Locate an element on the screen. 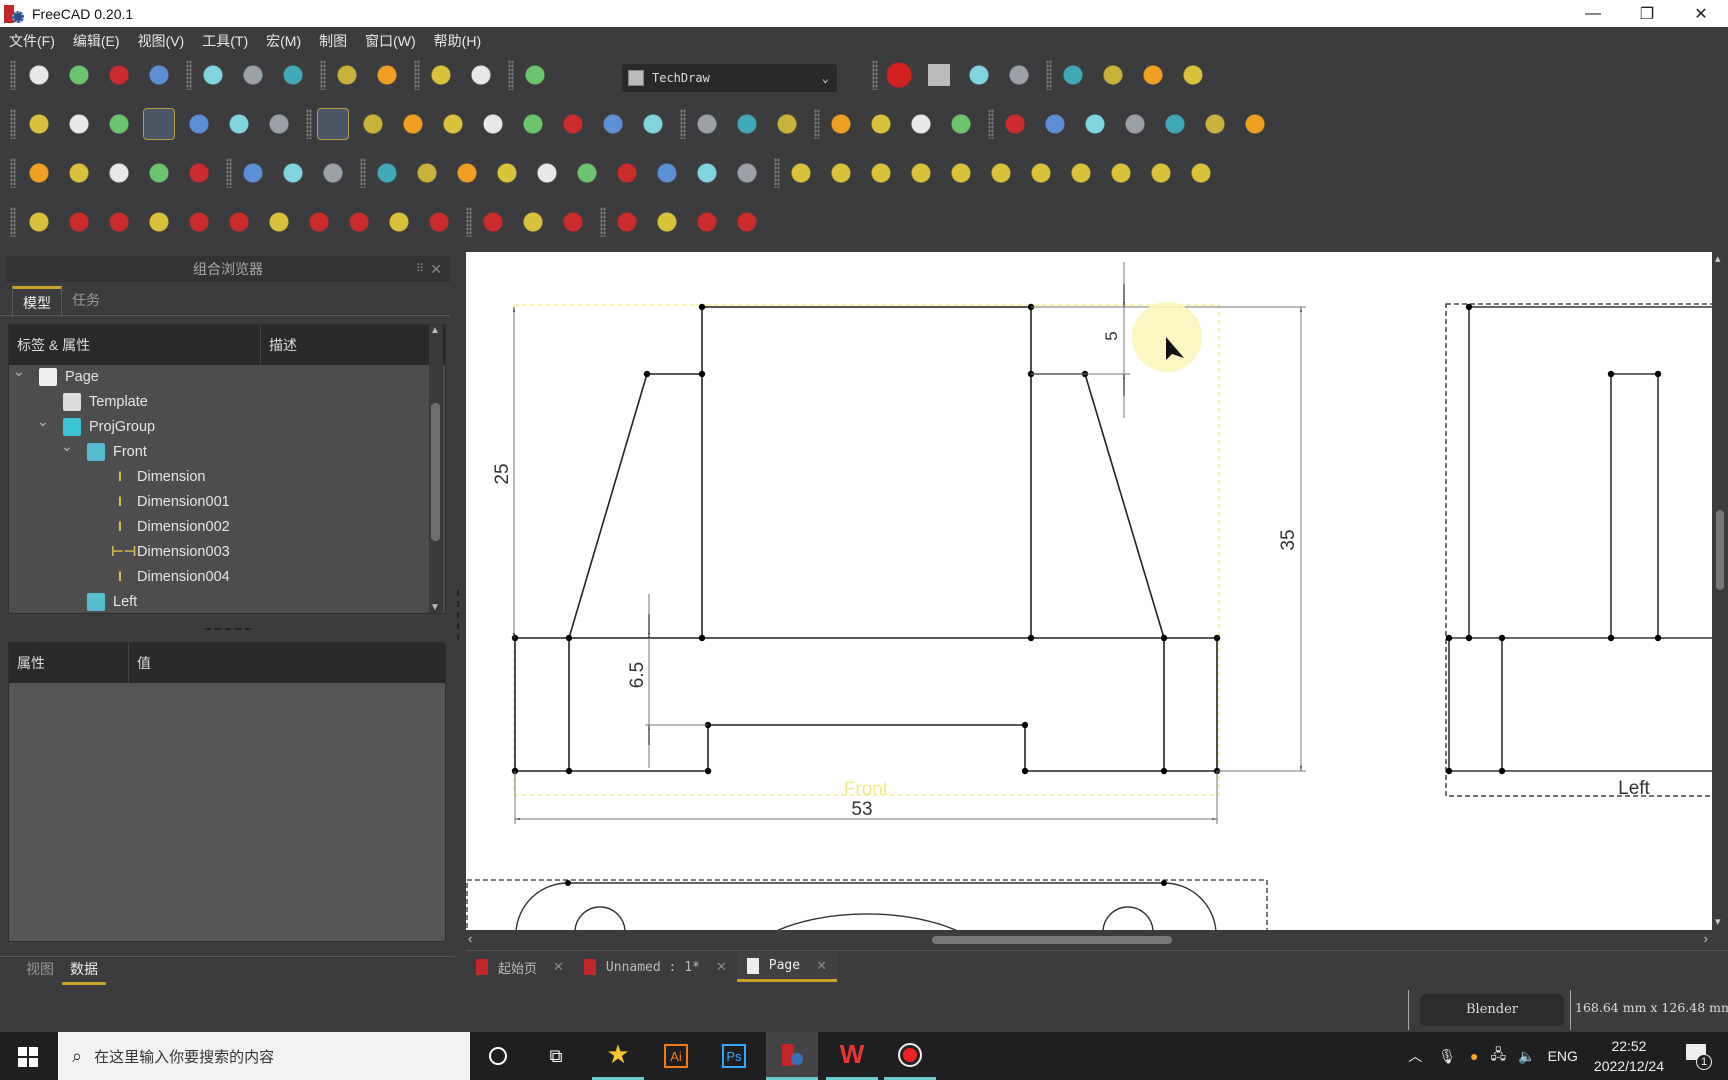 This screenshot has width=1728, height=1080. scroll-left-icon: ‹ is located at coordinates (470, 938).